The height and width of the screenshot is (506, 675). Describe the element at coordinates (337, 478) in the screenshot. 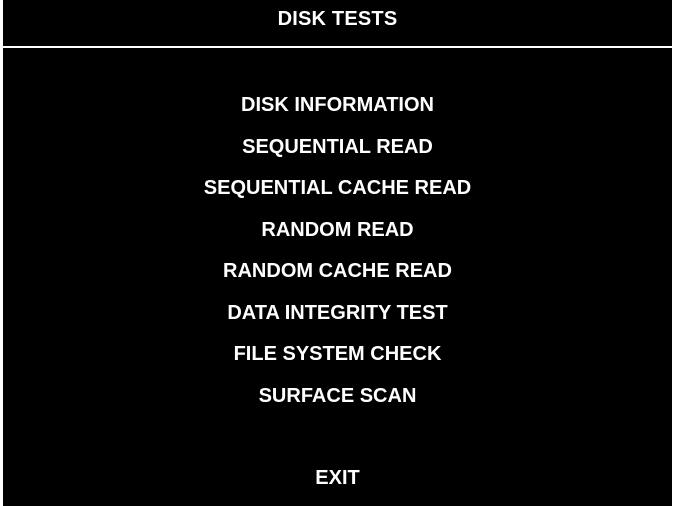

I see `exit-button: EXIT` at that location.